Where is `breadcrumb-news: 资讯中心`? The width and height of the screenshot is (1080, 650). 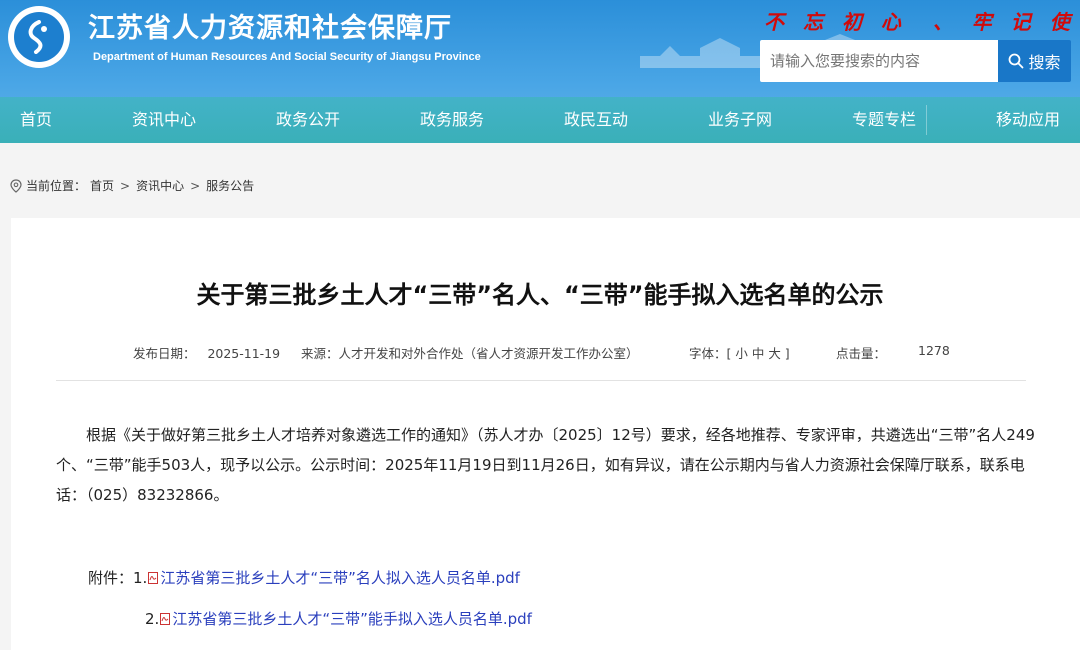
breadcrumb-news: 资讯中心 is located at coordinates (160, 185).